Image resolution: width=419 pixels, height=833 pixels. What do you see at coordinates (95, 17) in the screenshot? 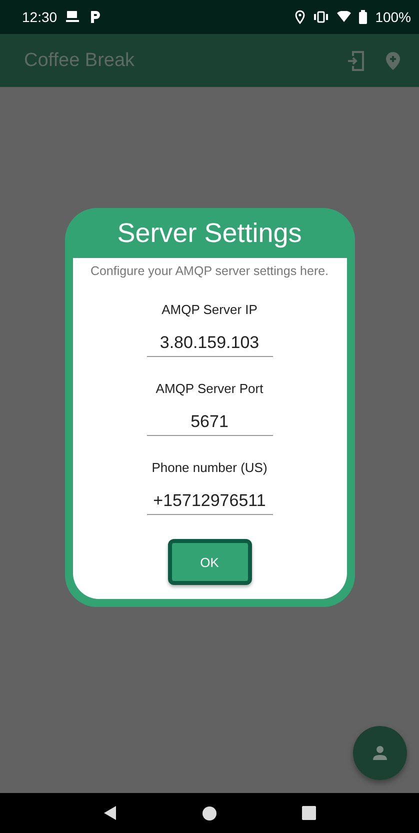
I see `parking-icon` at bounding box center [95, 17].